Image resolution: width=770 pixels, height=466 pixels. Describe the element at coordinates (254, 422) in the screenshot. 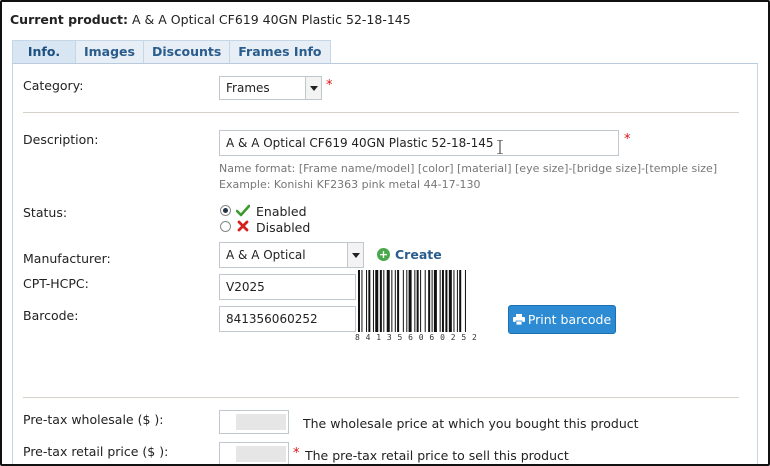

I see `wholesale-input` at that location.